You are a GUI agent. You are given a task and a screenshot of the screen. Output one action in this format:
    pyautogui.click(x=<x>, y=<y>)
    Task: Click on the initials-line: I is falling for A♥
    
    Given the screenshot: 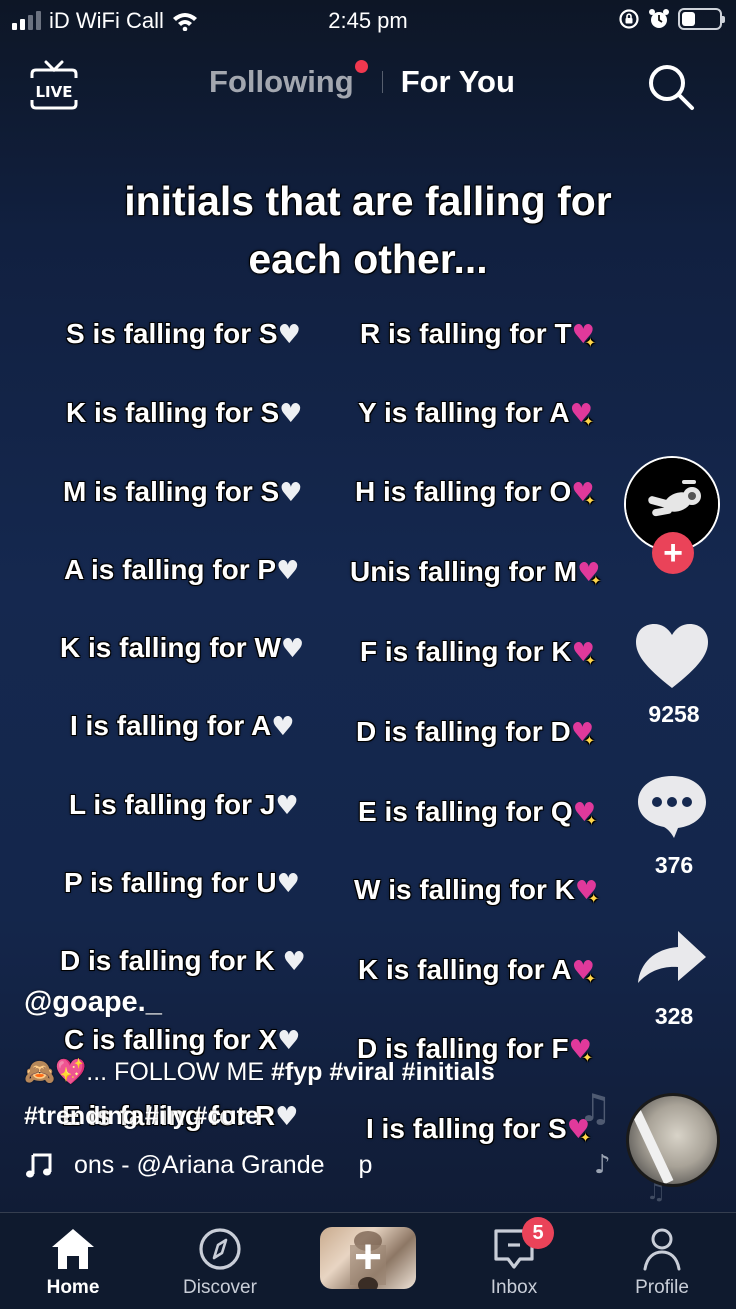 What is the action you would take?
    pyautogui.click(x=182, y=726)
    